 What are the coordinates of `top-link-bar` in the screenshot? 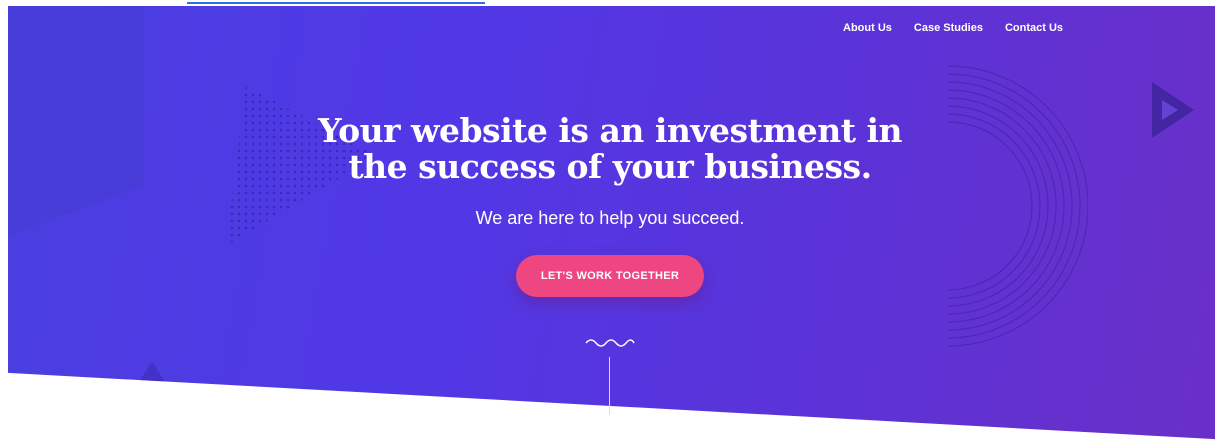 It's located at (607, 3).